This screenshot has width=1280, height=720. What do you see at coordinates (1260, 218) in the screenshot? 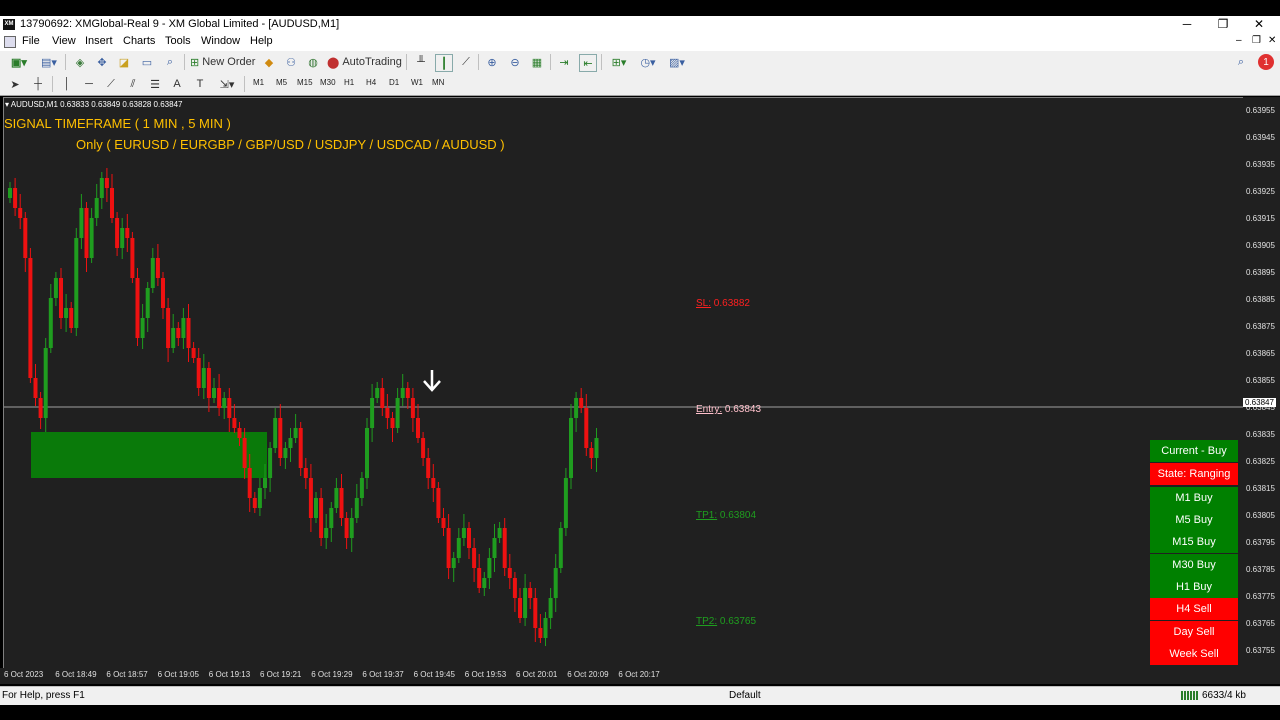
I see `price-tick: 0.63915` at bounding box center [1260, 218].